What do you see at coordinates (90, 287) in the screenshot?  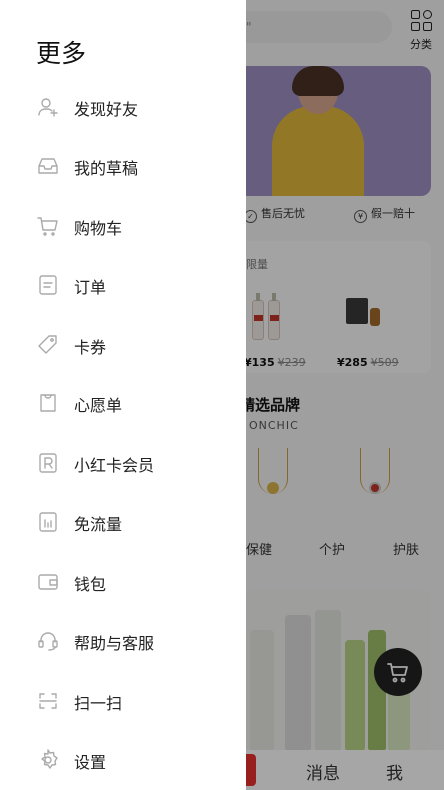 I see `menu-item-label: 订单` at bounding box center [90, 287].